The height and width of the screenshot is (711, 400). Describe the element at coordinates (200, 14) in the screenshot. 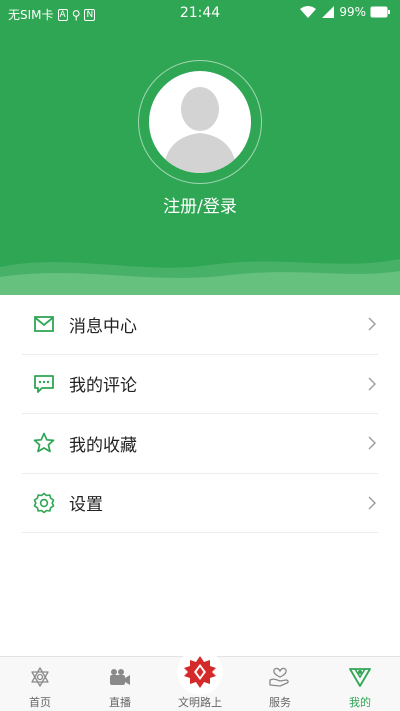

I see `status-bar: 无SIM卡 A ⚲ N 21:44 99%` at that location.